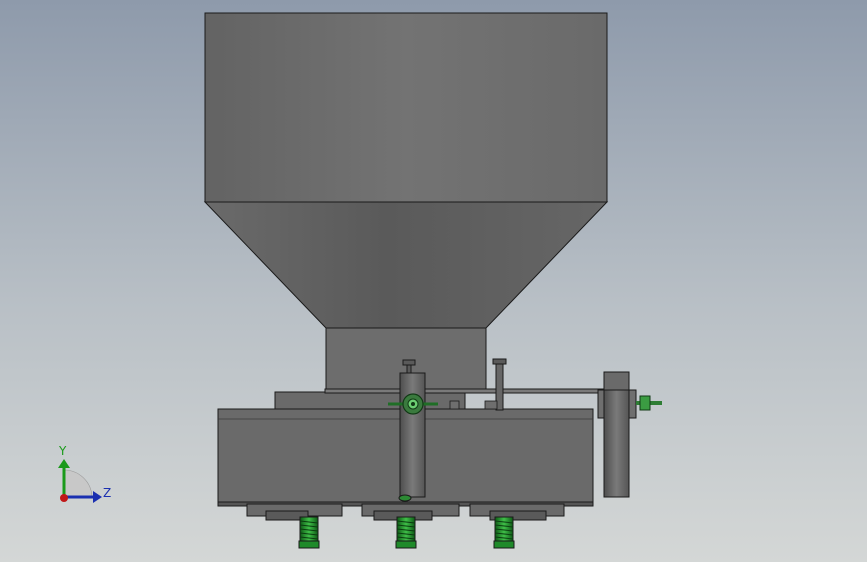 The image size is (867, 562). What do you see at coordinates (412, 435) in the screenshot?
I see `cylinder-body` at bounding box center [412, 435].